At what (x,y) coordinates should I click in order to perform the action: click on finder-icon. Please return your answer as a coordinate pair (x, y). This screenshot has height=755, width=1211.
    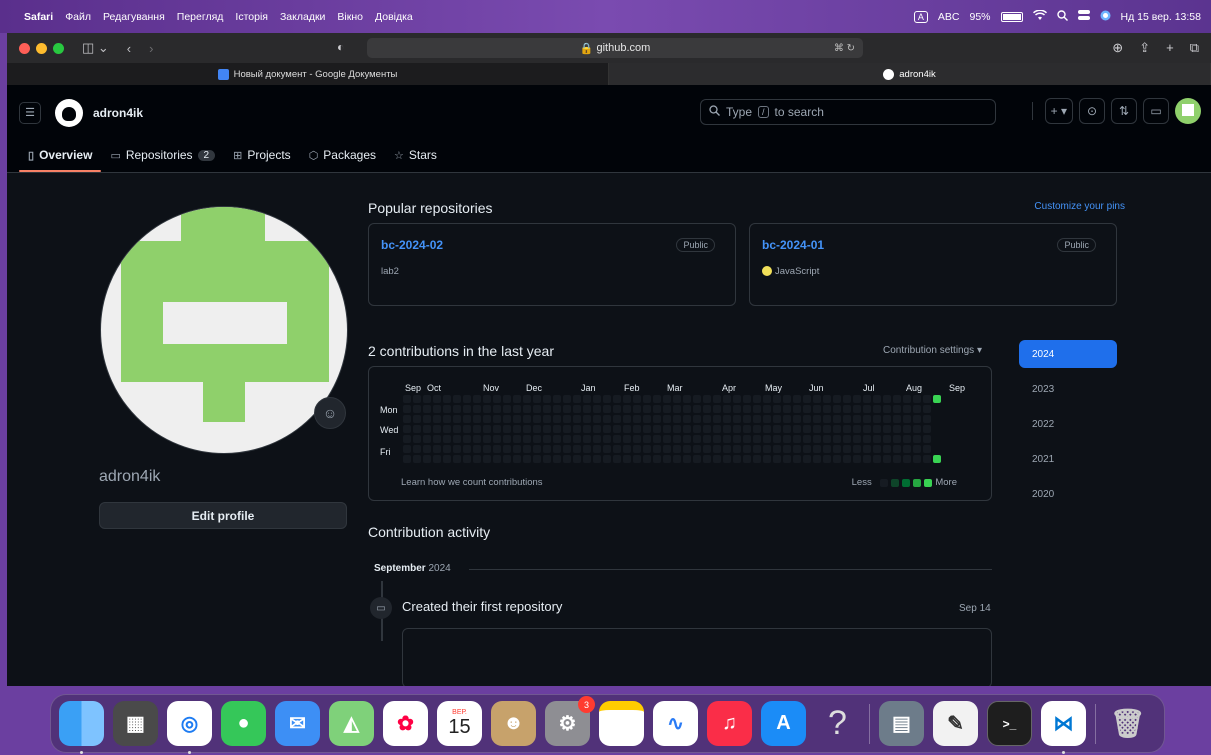
    Looking at the image, I should click on (81, 727).